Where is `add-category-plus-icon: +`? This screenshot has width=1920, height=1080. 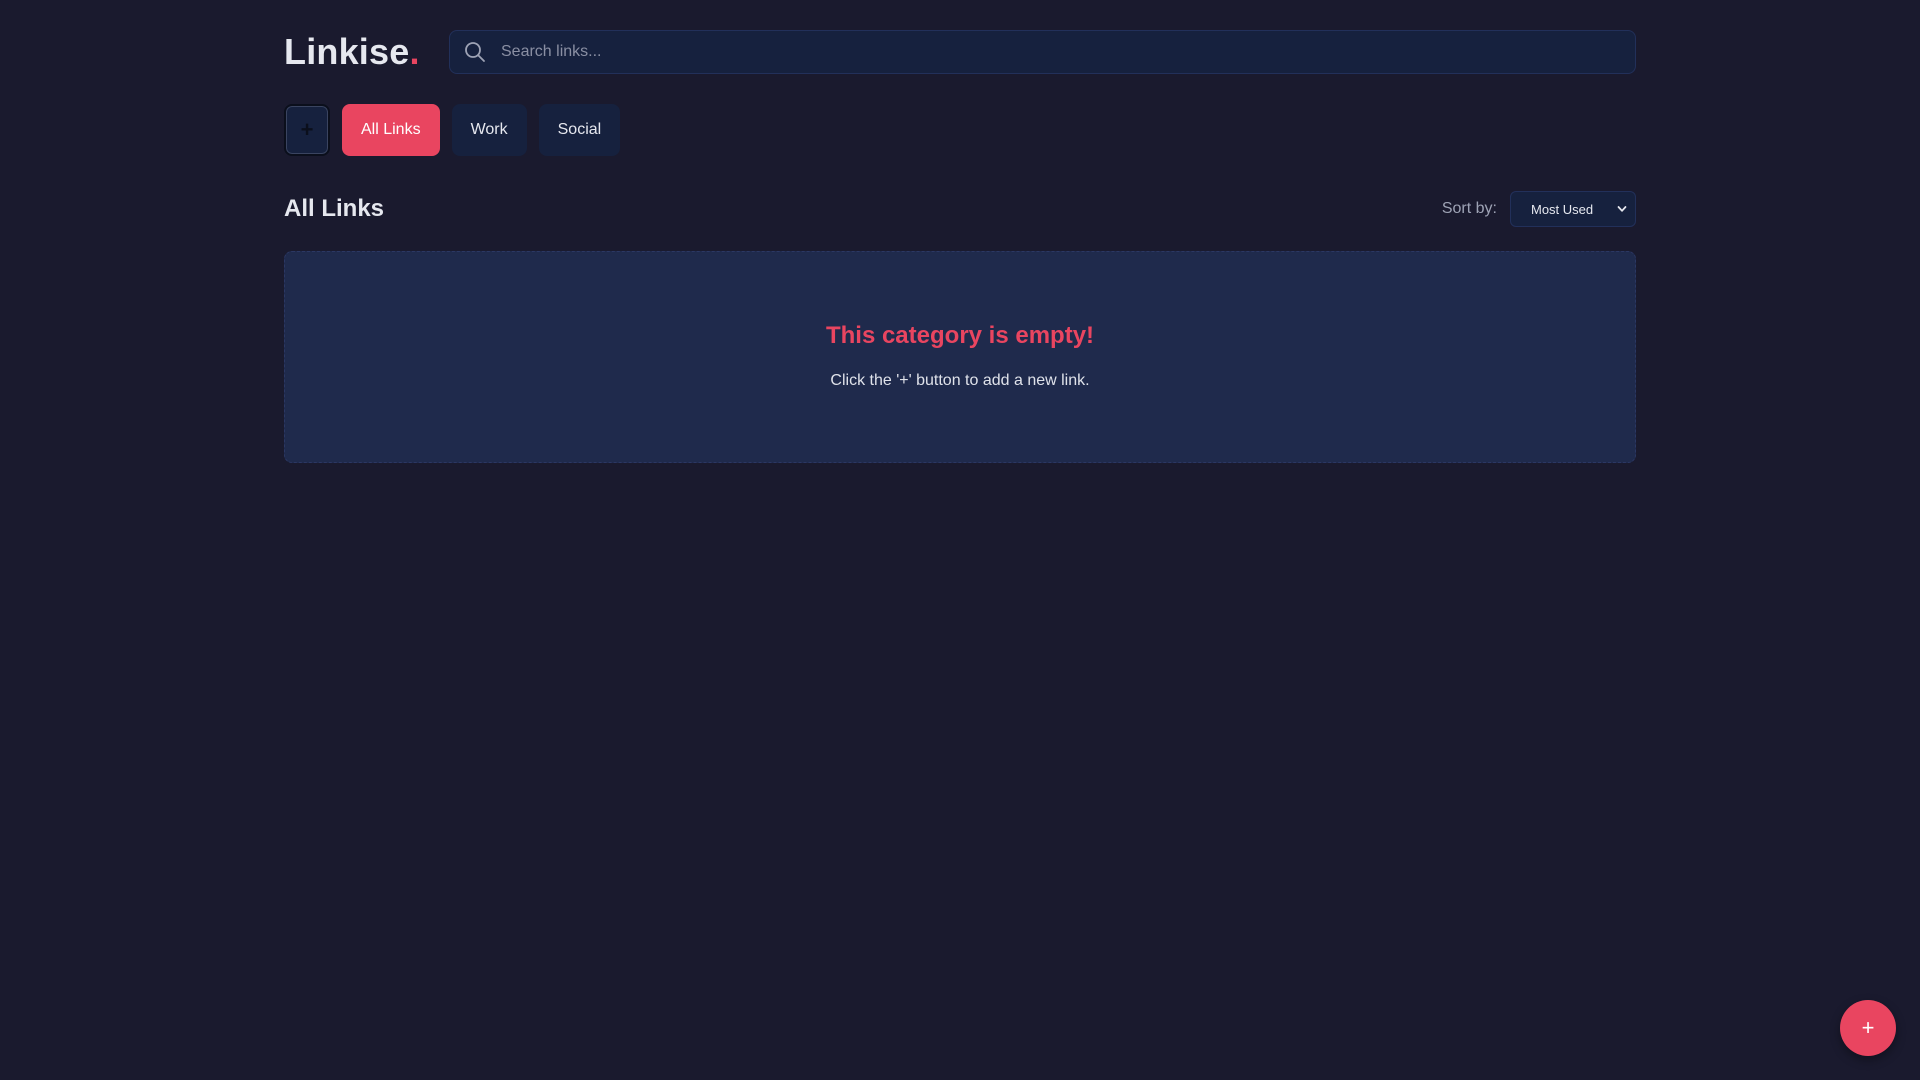
add-category-plus-icon: + is located at coordinates (307, 129).